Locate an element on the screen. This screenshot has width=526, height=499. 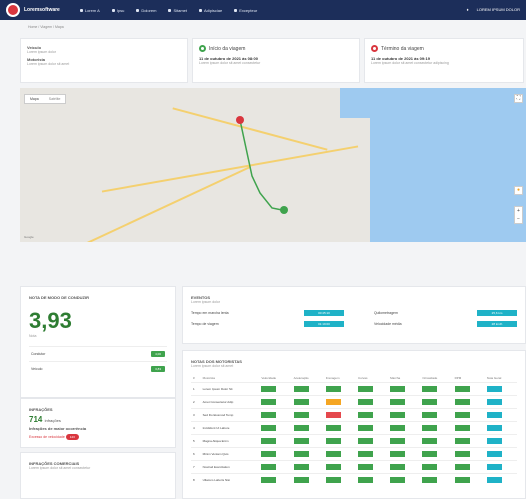
map-tab: Mapa is located at coordinates (34, 99).